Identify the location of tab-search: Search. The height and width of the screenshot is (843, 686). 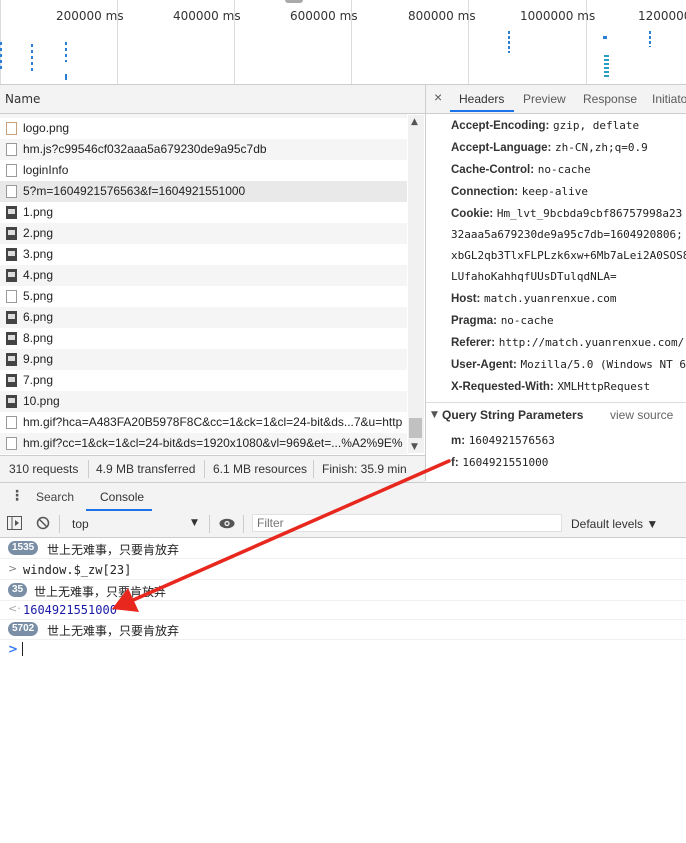
(55, 497).